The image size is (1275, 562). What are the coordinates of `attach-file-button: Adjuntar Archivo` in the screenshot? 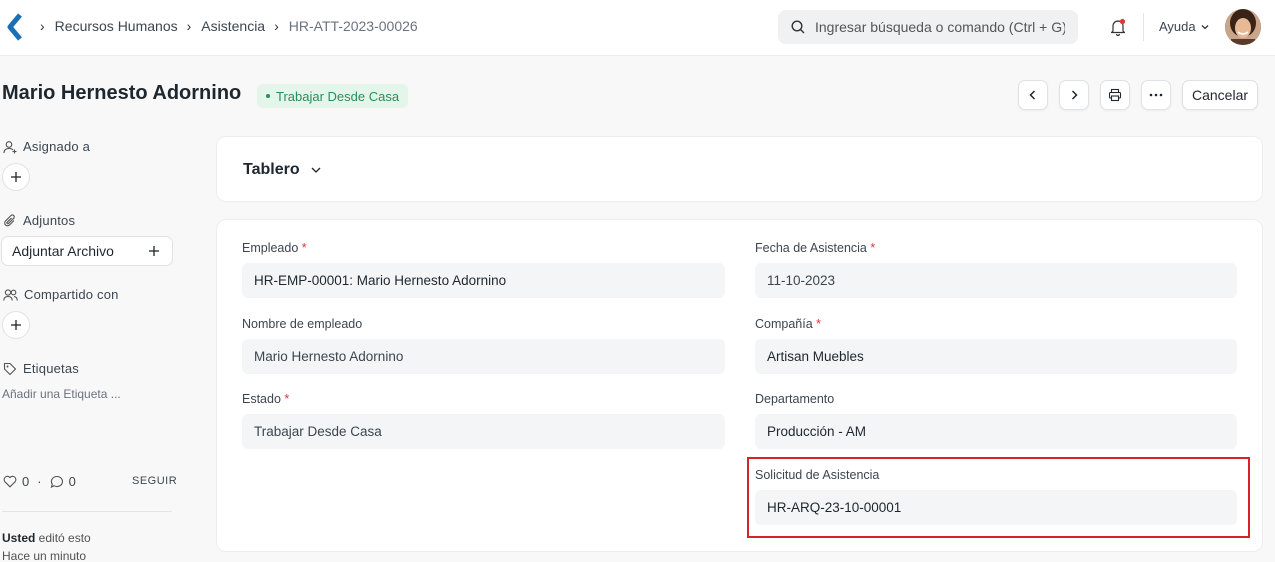 It's located at (87, 251).